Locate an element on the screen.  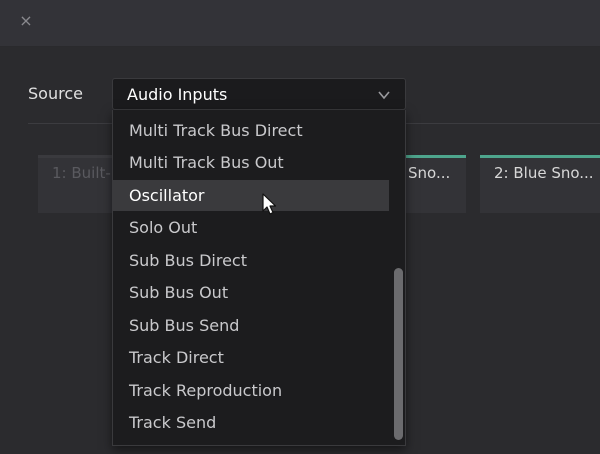
menu-item-label: Track Reproduction is located at coordinates (206, 390).